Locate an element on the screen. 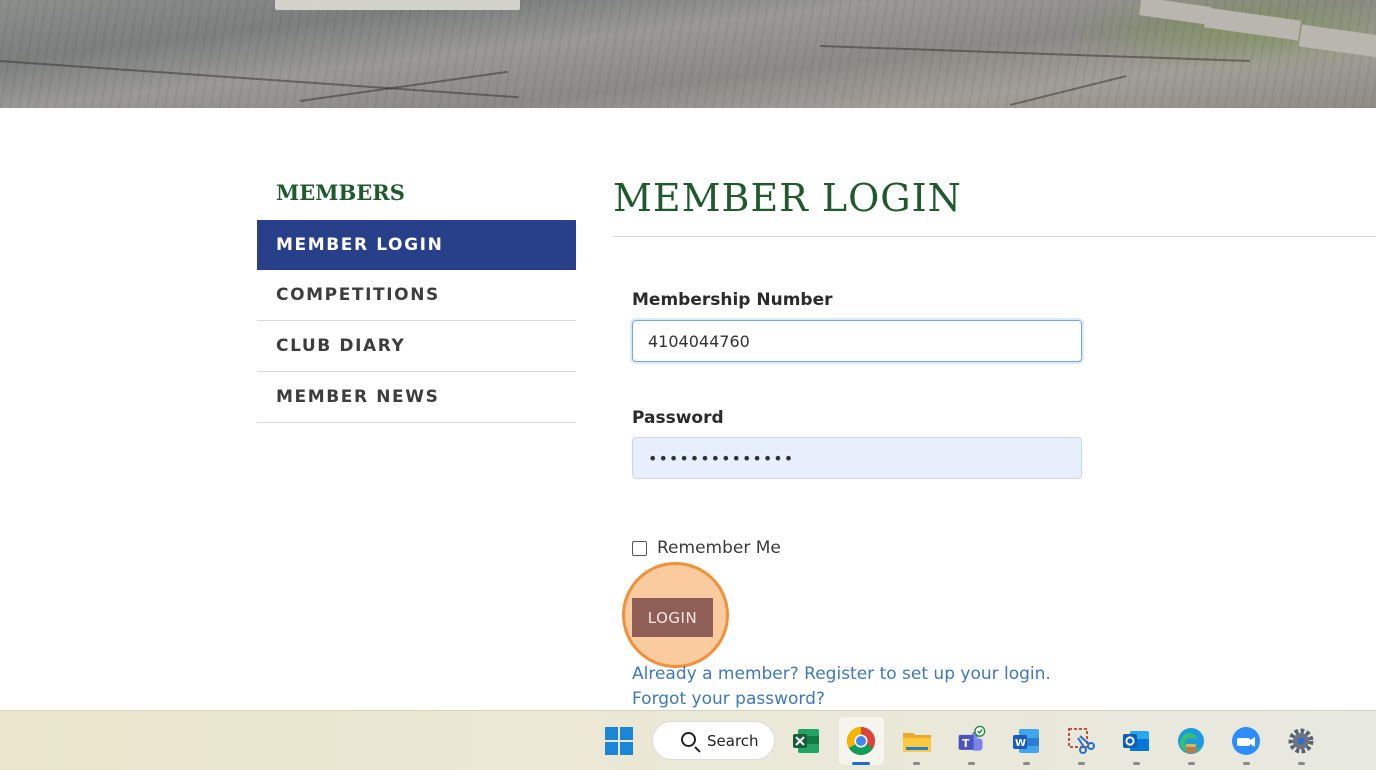 The image size is (1376, 770). sidebar-item-club-diary: CLUB DIARY is located at coordinates (416, 346).